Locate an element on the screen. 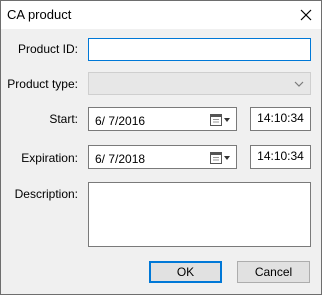 This screenshot has width=322, height=295. expiration-time-field: 14:10:34 is located at coordinates (280, 157).